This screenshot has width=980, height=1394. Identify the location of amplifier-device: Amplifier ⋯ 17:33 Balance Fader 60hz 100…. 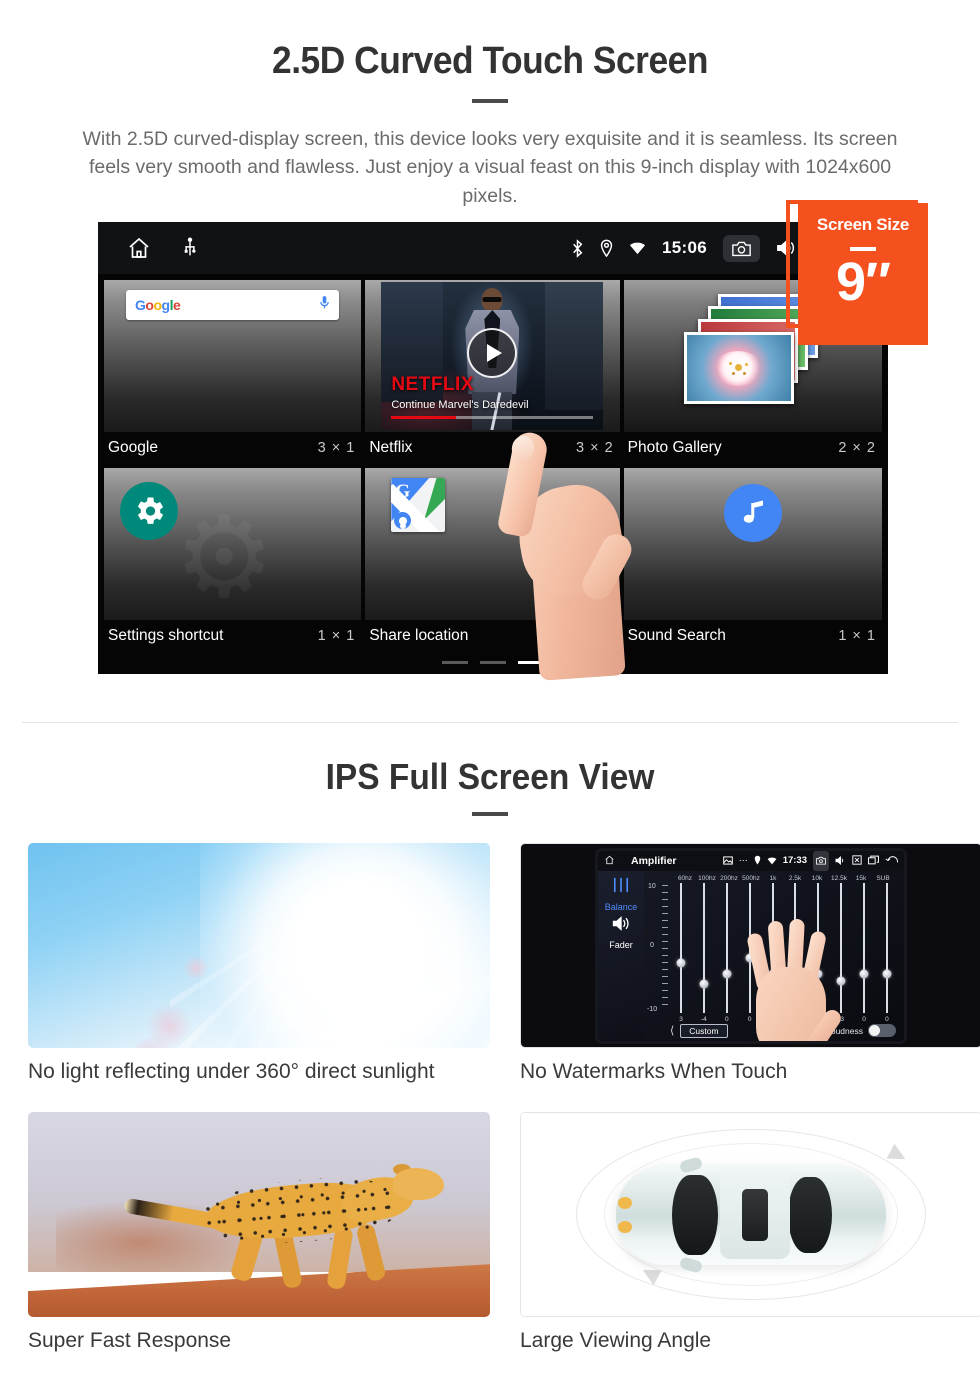
(751, 945).